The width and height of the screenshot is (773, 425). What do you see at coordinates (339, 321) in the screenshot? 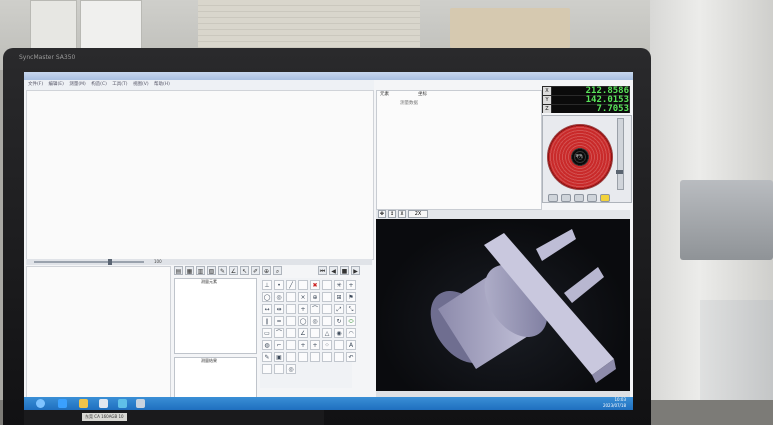
I see `rotate-tool-icon: ↻` at bounding box center [339, 321].